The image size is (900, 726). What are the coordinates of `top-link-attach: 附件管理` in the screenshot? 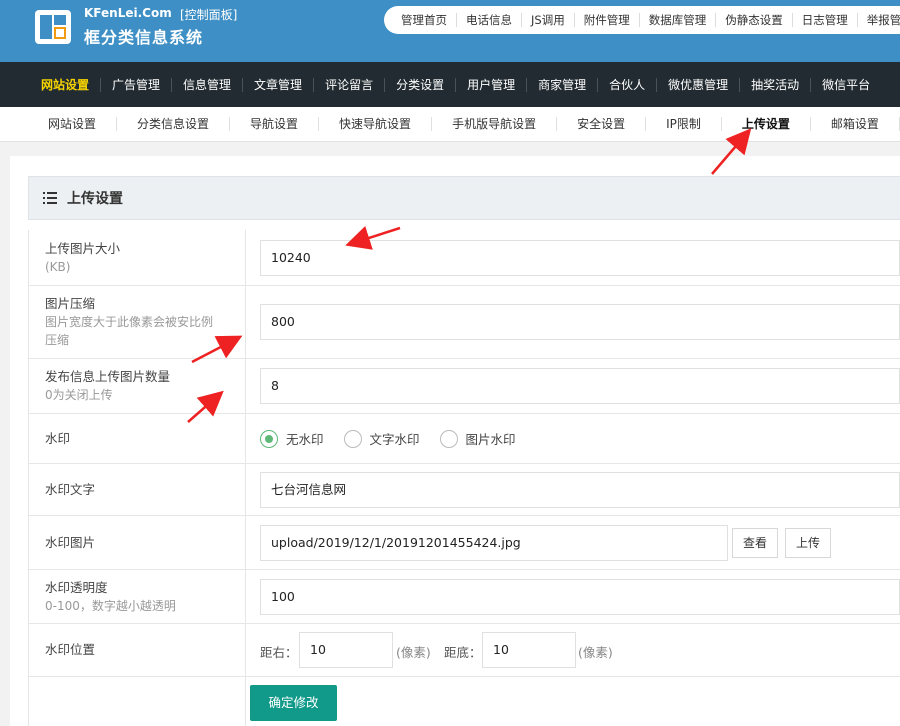 It's located at (607, 20).